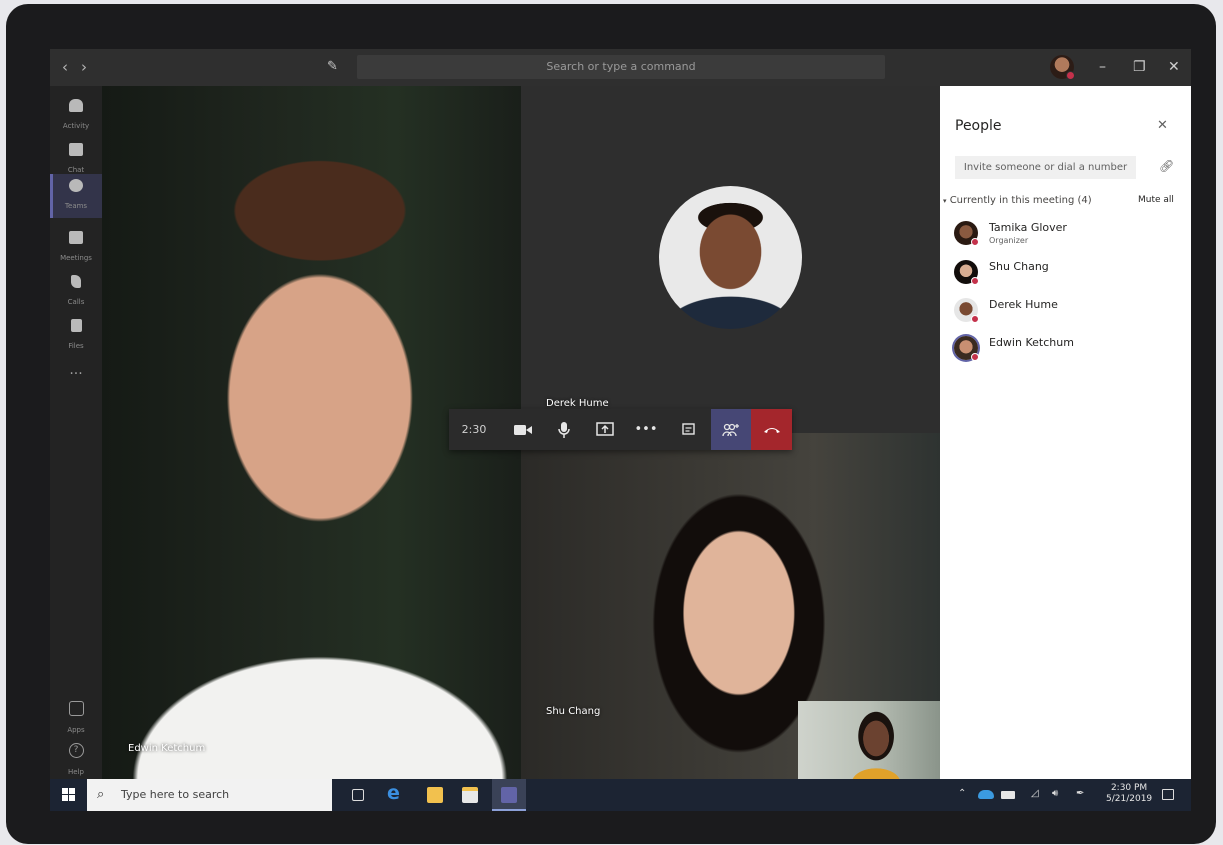 Image resolution: width=1223 pixels, height=845 pixels. I want to click on participant-name-label: Shu Chang, so click(573, 711).